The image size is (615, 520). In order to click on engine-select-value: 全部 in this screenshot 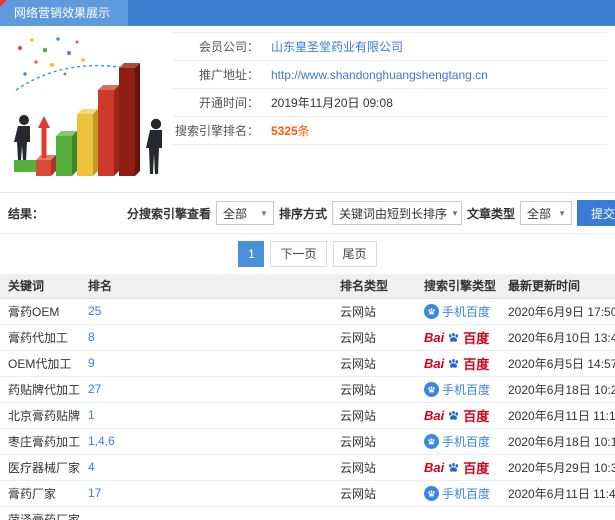, I will do `click(234, 213)`.